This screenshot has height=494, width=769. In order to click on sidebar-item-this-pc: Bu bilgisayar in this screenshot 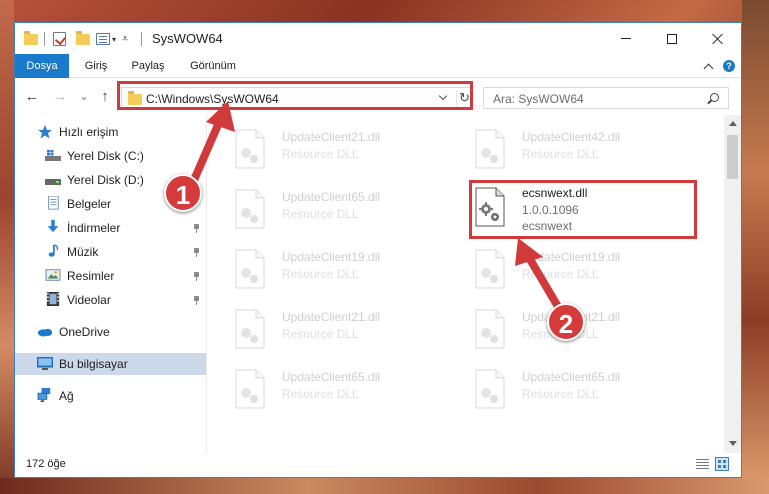, I will do `click(110, 364)`.